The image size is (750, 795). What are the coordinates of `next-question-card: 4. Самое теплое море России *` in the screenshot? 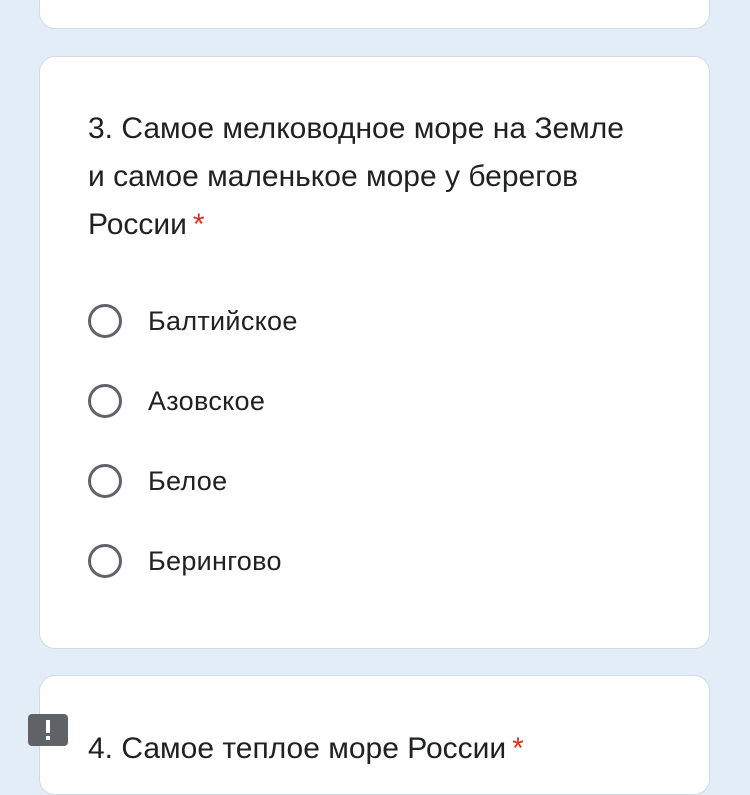 It's located at (374, 735).